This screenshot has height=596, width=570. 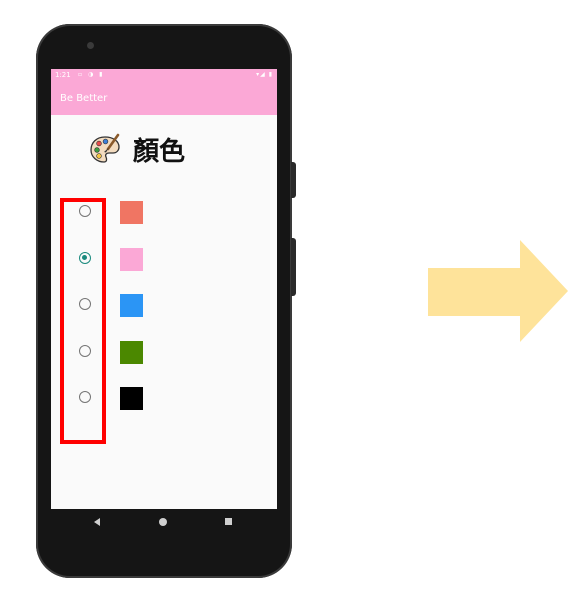 What do you see at coordinates (84, 98) in the screenshot?
I see `app-title: Be Better` at bounding box center [84, 98].